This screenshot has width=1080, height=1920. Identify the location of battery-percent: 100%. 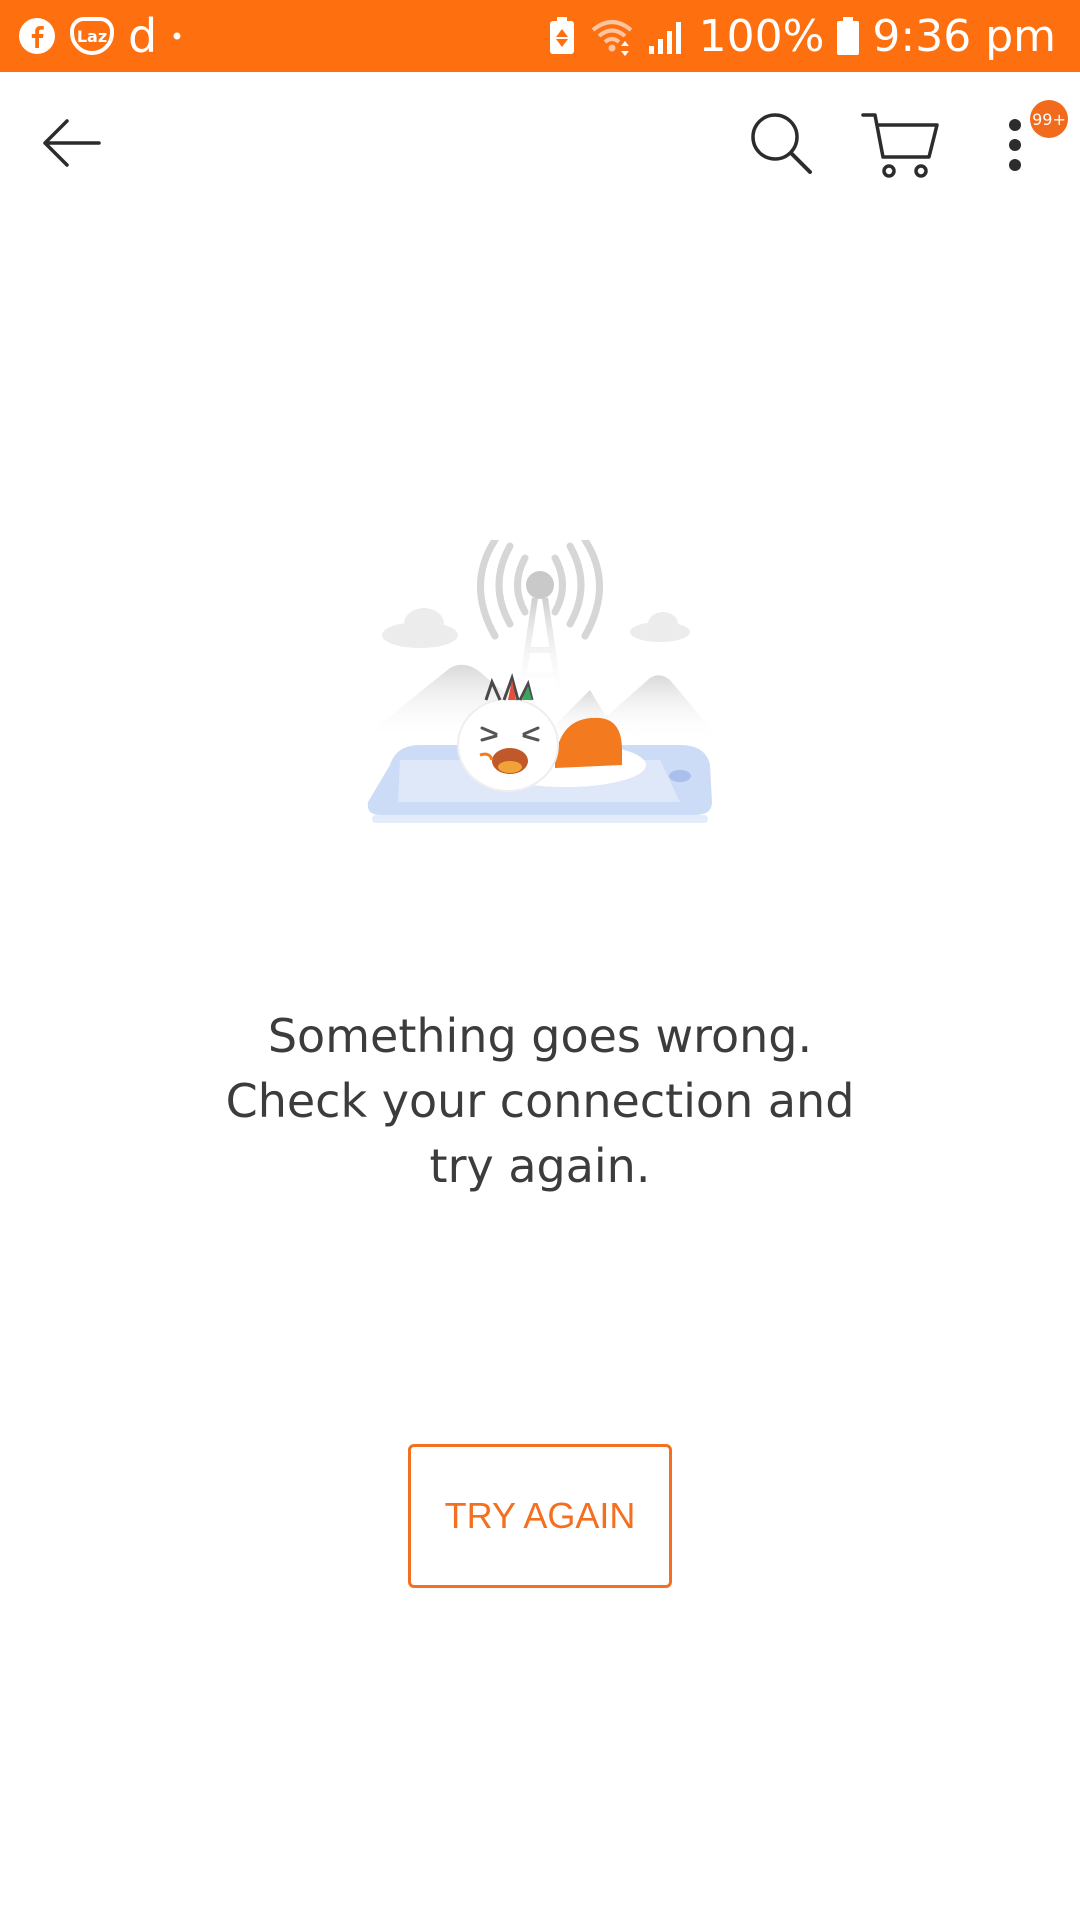
(761, 36).